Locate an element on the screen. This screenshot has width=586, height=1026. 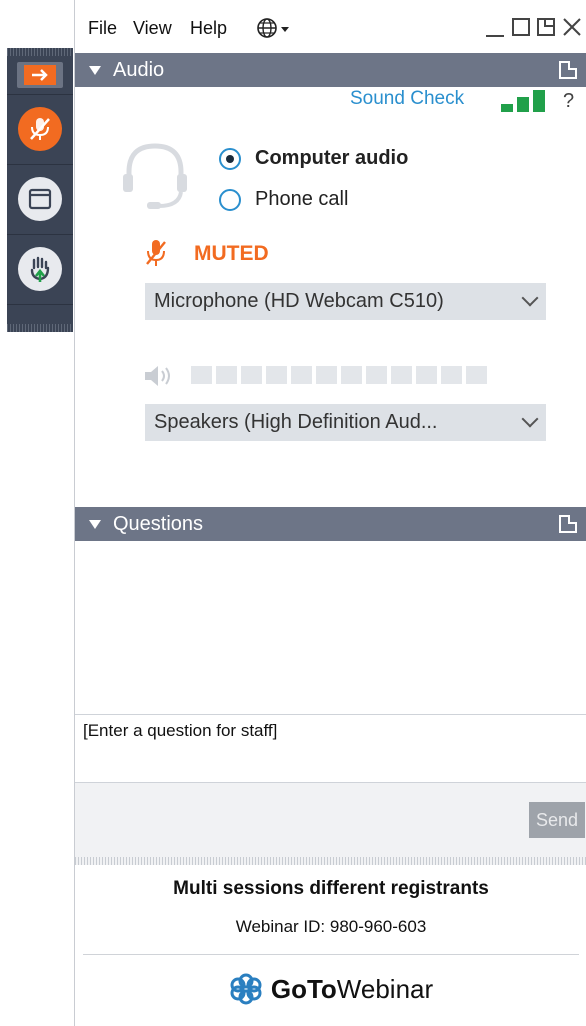
audio-panel-title: Audio is located at coordinates (139, 69).